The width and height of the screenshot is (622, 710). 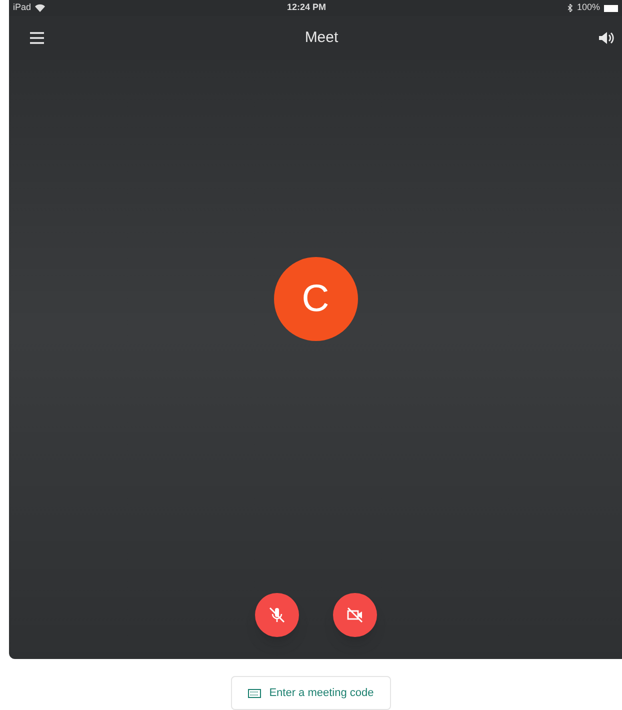 What do you see at coordinates (606, 38) in the screenshot?
I see `speaker-icon` at bounding box center [606, 38].